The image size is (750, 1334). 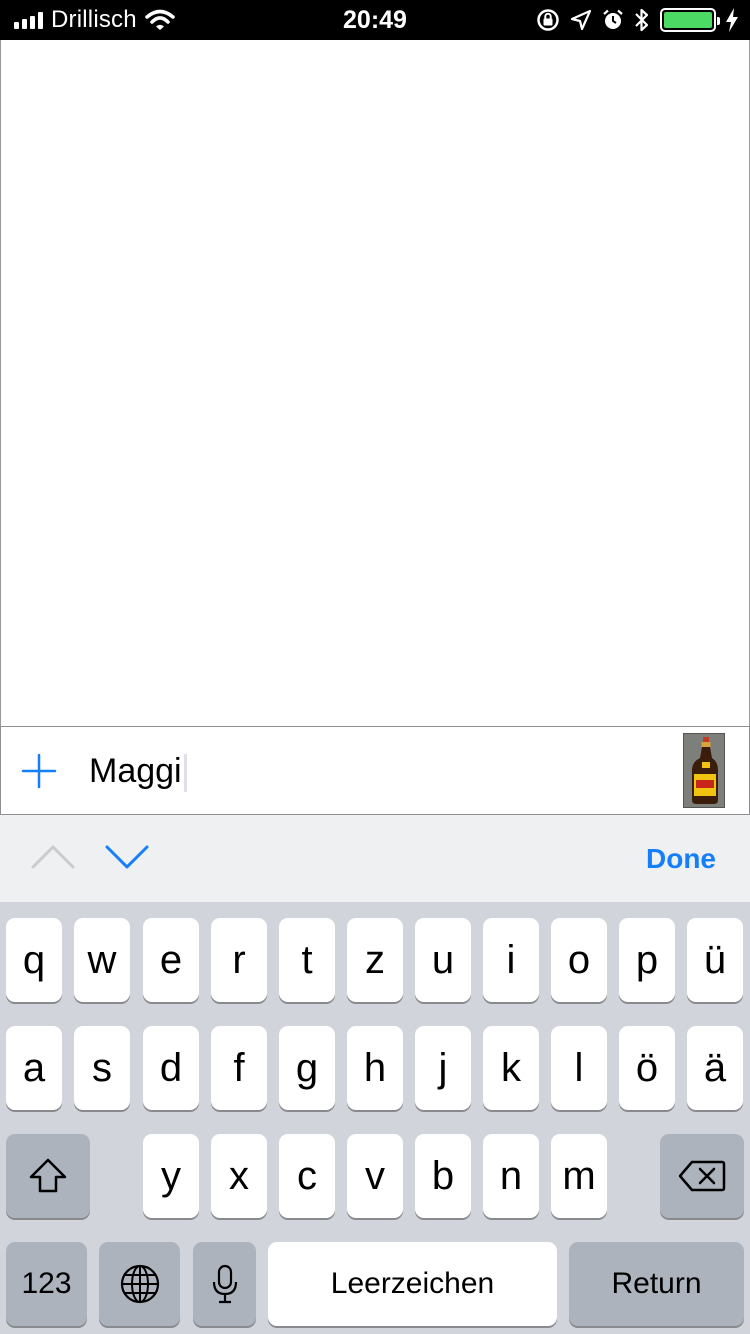 What do you see at coordinates (307, 960) in the screenshot?
I see `key-t: t` at bounding box center [307, 960].